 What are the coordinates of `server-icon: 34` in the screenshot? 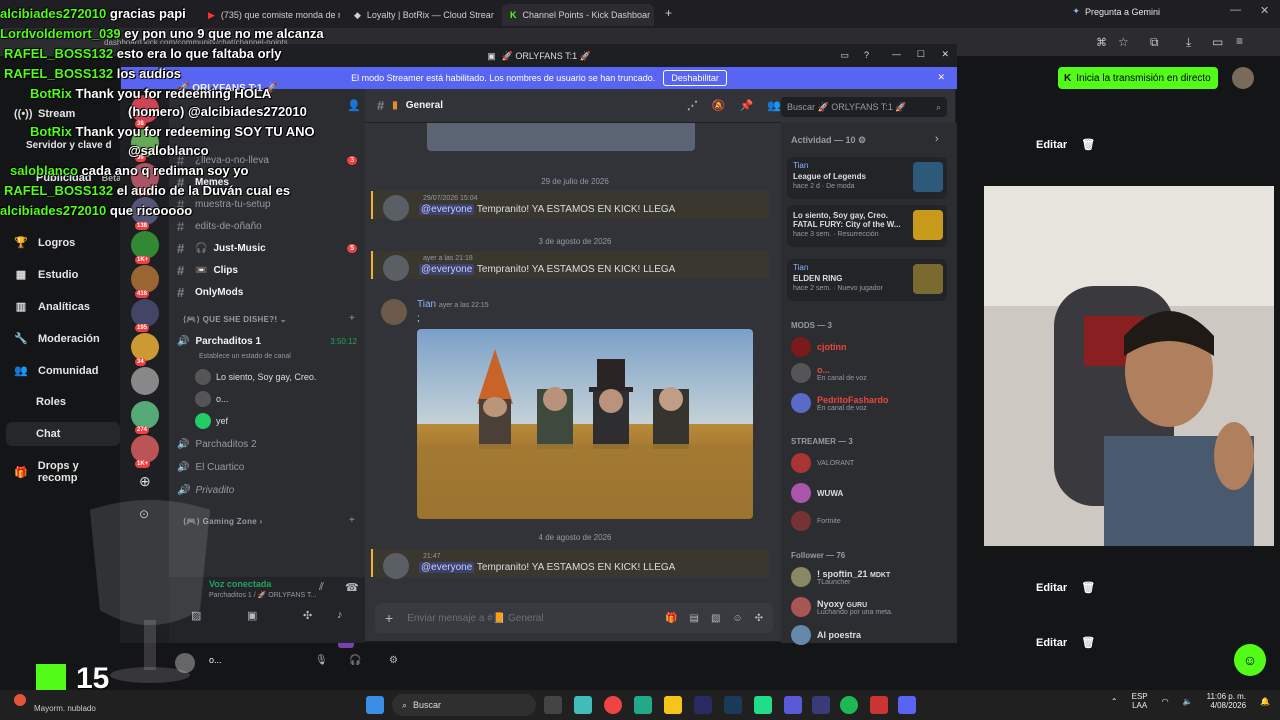 It's located at (145, 349).